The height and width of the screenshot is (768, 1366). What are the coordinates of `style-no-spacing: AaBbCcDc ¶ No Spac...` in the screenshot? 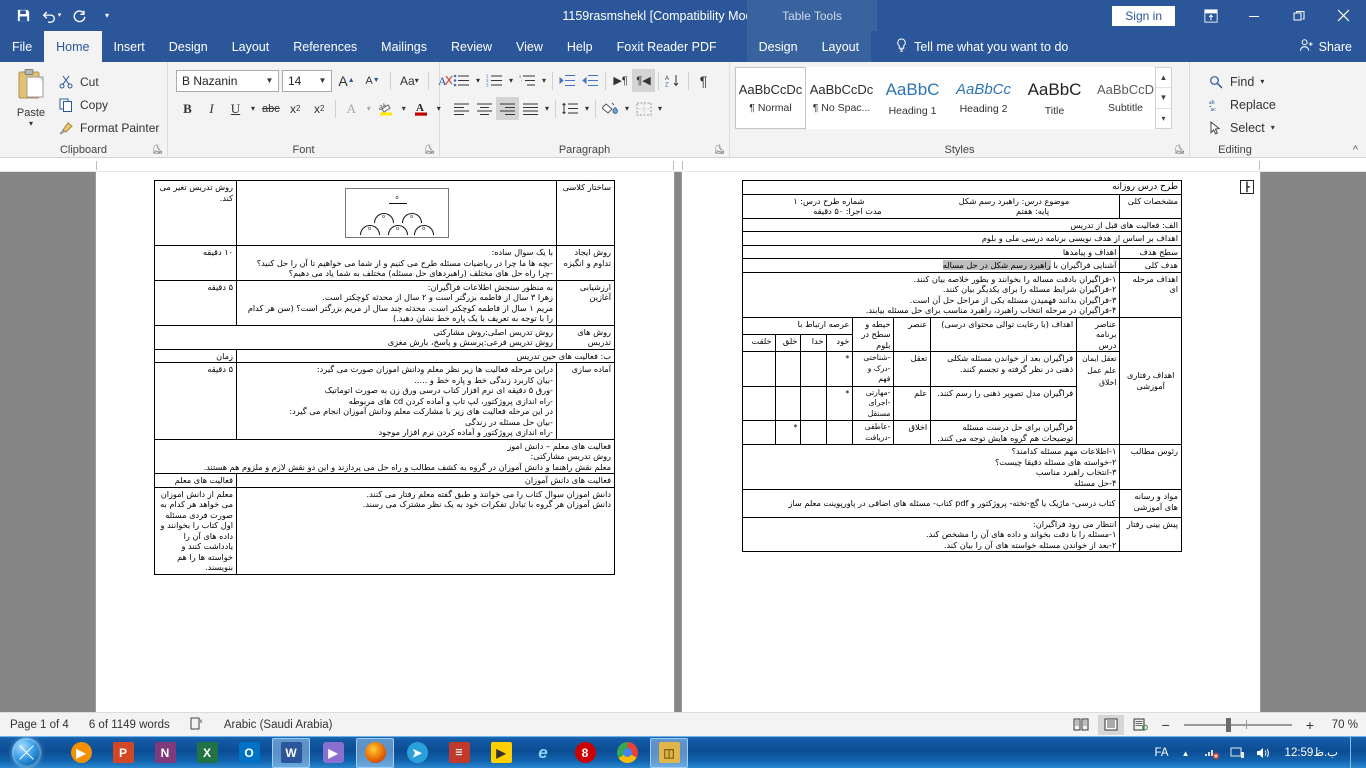 It's located at (841, 98).